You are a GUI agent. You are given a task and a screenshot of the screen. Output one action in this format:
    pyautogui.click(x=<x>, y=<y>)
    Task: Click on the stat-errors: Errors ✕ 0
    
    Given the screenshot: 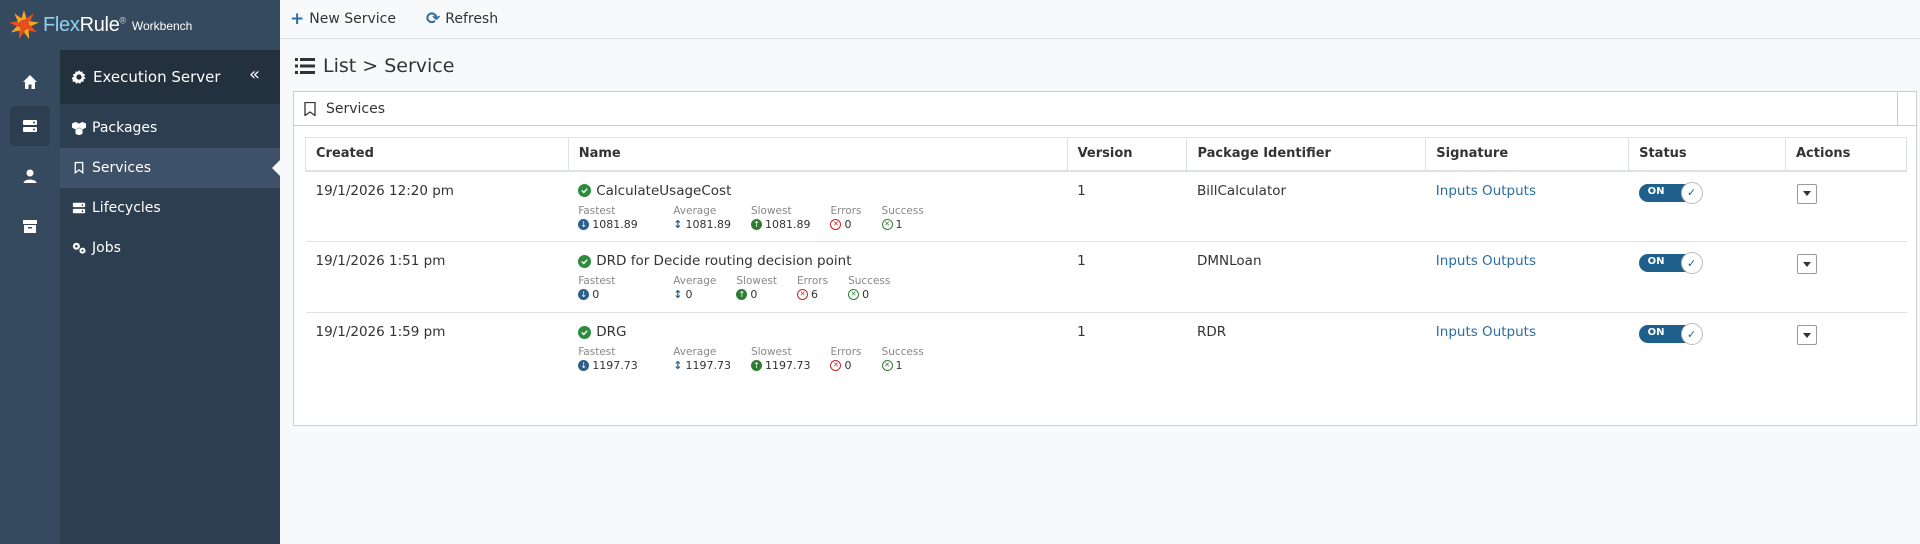 What is the action you would take?
    pyautogui.click(x=846, y=218)
    